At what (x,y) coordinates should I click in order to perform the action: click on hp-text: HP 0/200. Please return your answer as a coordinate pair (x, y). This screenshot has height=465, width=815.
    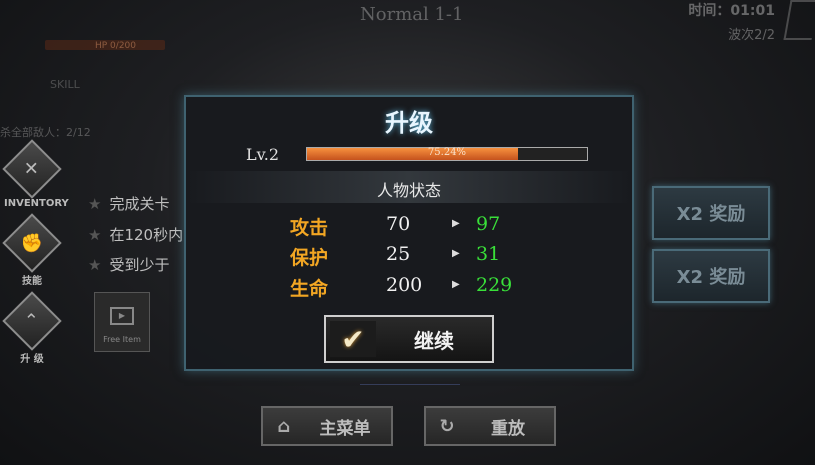
    Looking at the image, I should click on (115, 46).